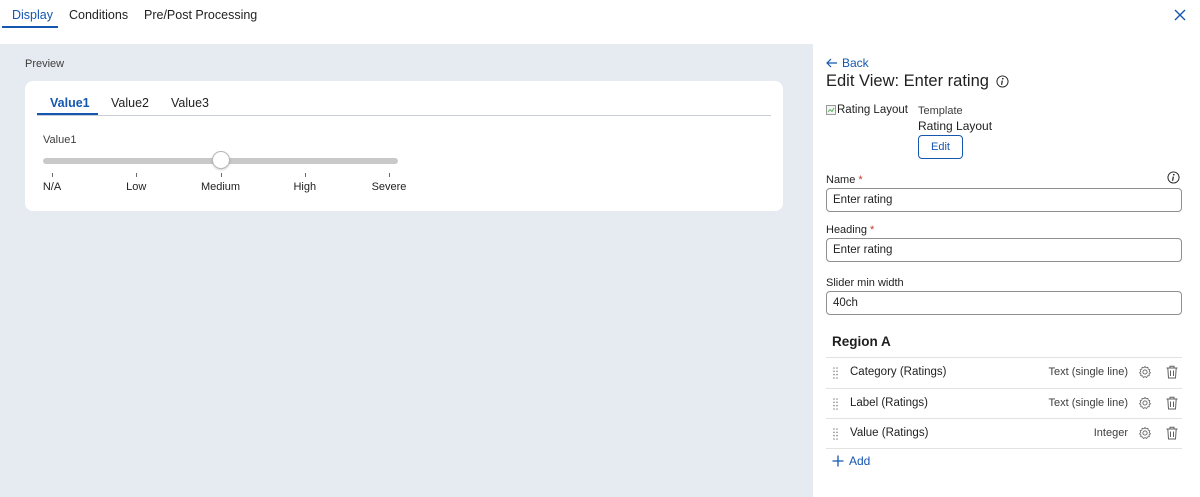 This screenshot has height=497, width=1200. I want to click on field-type: Integer, so click(1110, 433).